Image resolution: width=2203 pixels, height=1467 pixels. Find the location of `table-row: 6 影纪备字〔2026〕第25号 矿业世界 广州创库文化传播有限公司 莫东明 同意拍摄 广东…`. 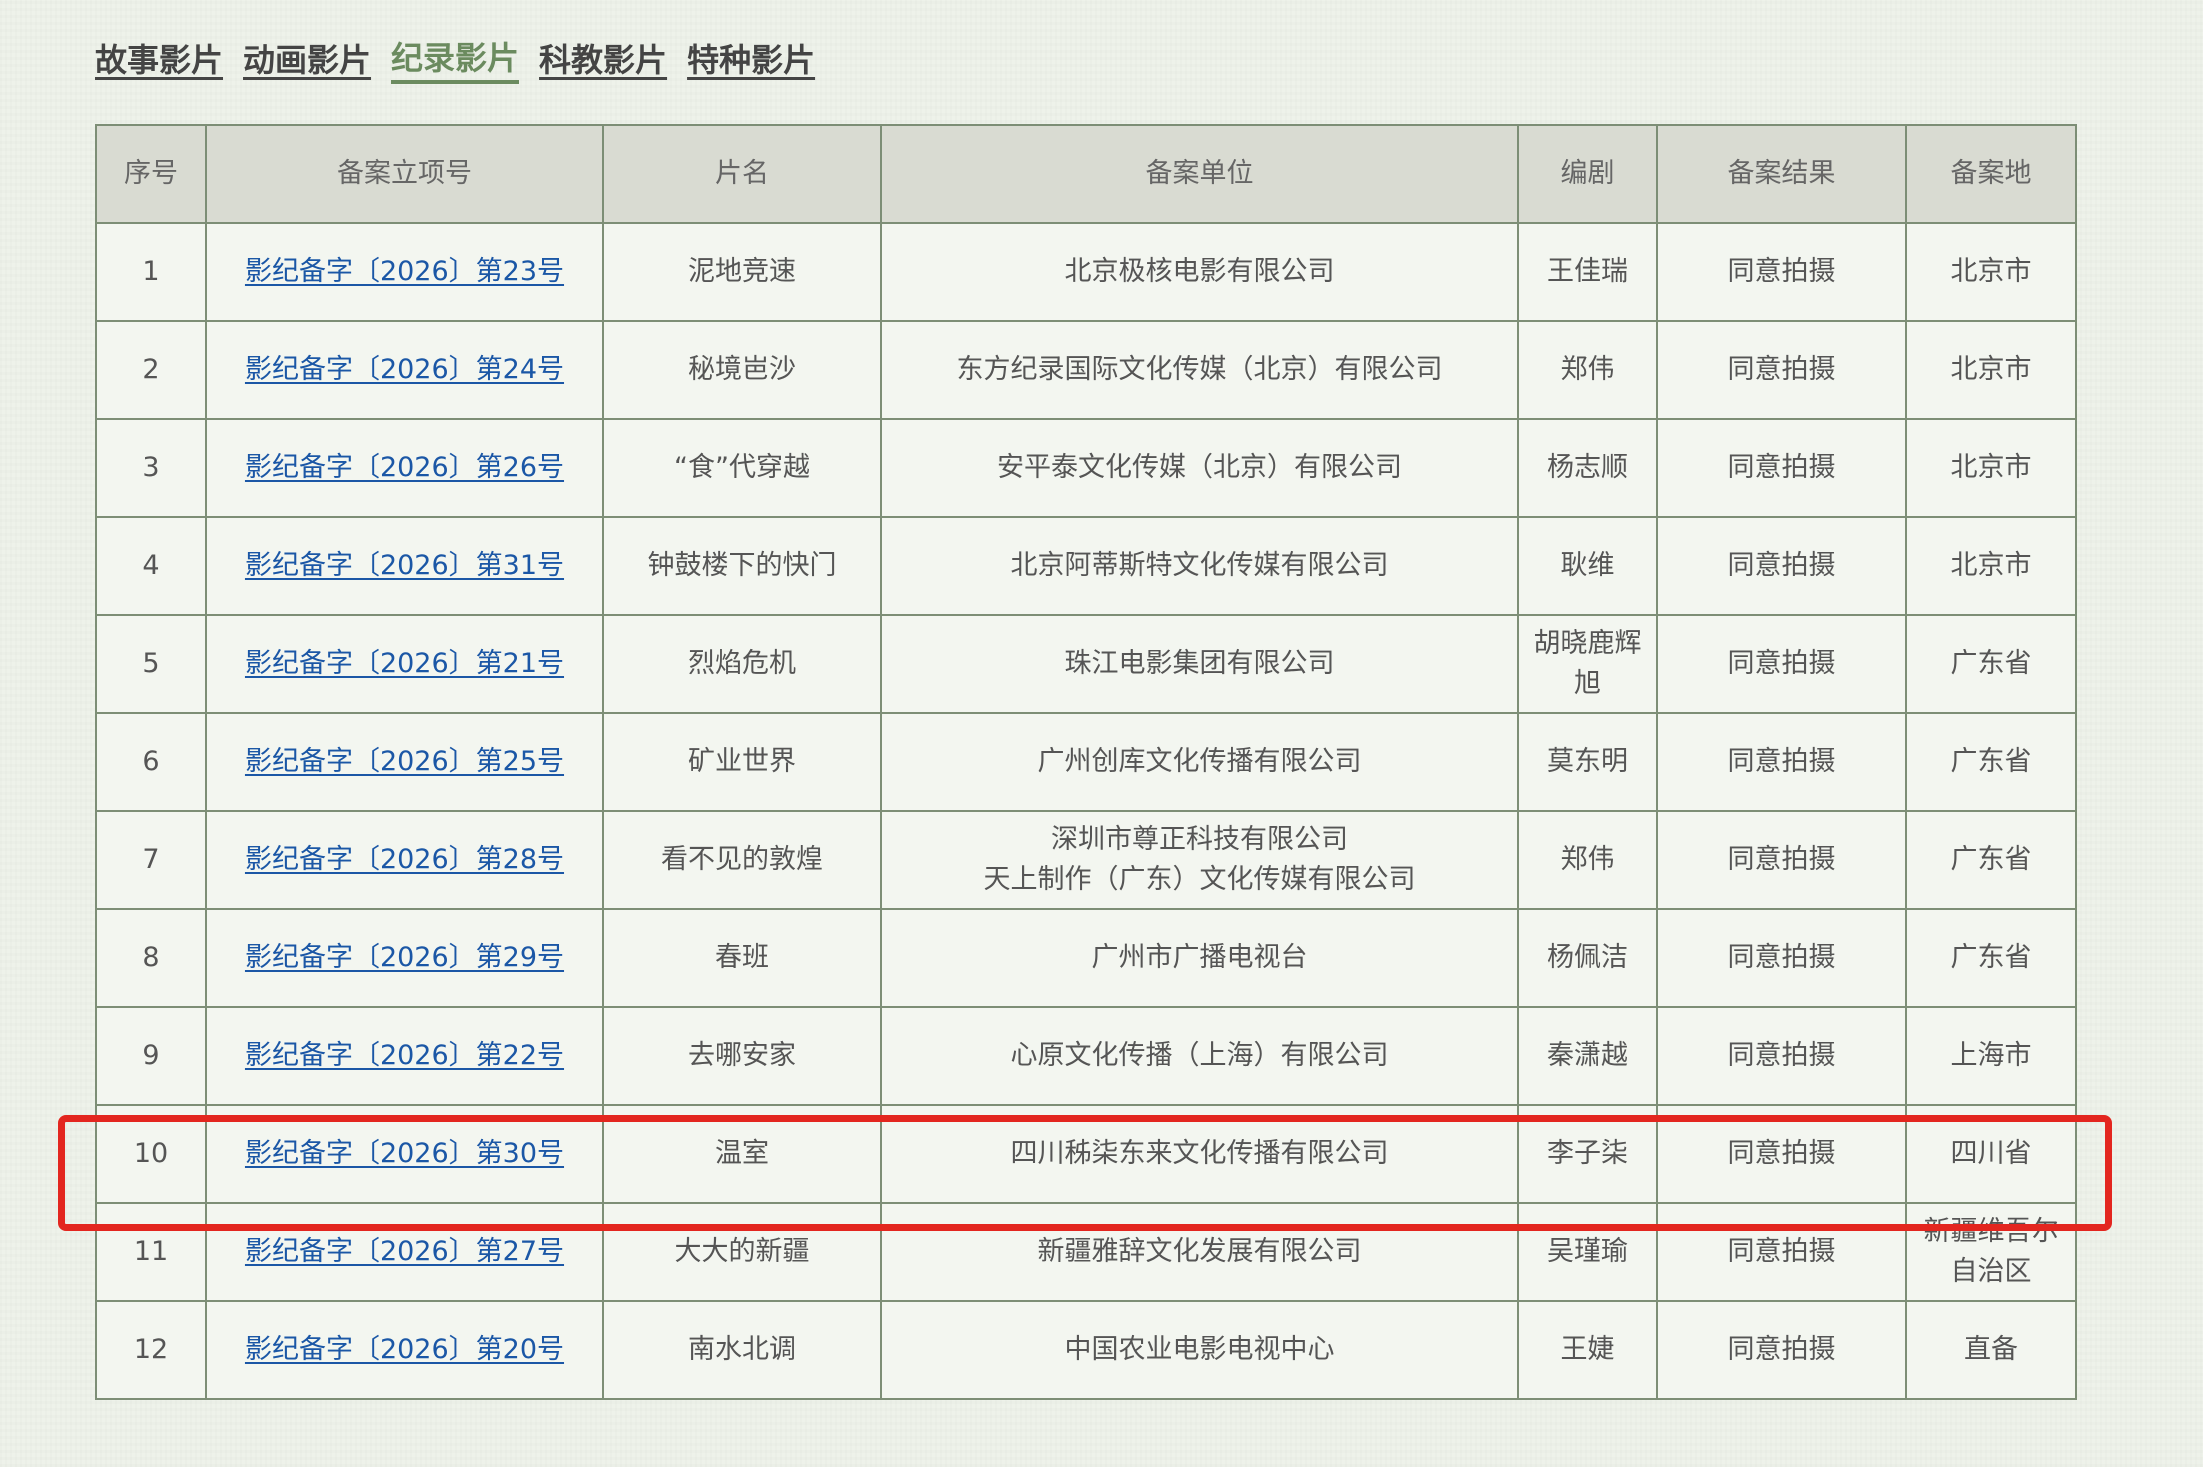

table-row: 6 影纪备字〔2026〕第25号 矿业世界 广州创库文化传播有限公司 莫东明 同意拍摄 广东… is located at coordinates (1086, 762).